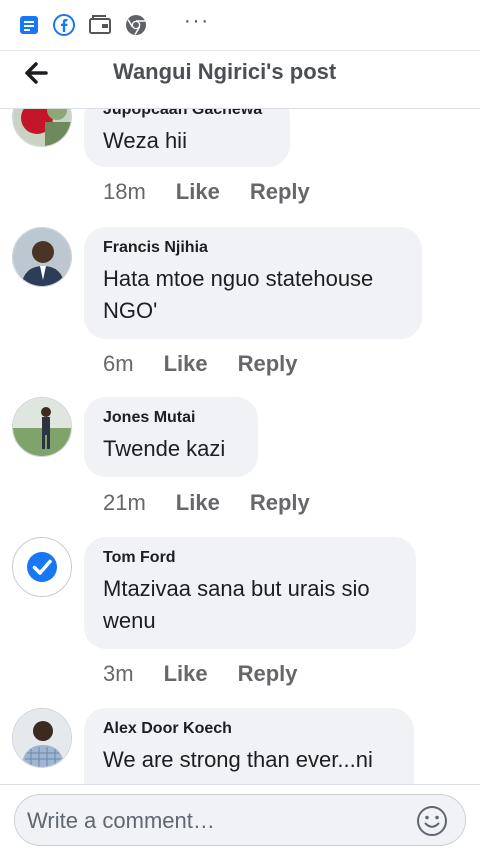 This screenshot has height=855, width=480. Describe the element at coordinates (164, 448) in the screenshot. I see `comment-text: Twende kazi` at that location.